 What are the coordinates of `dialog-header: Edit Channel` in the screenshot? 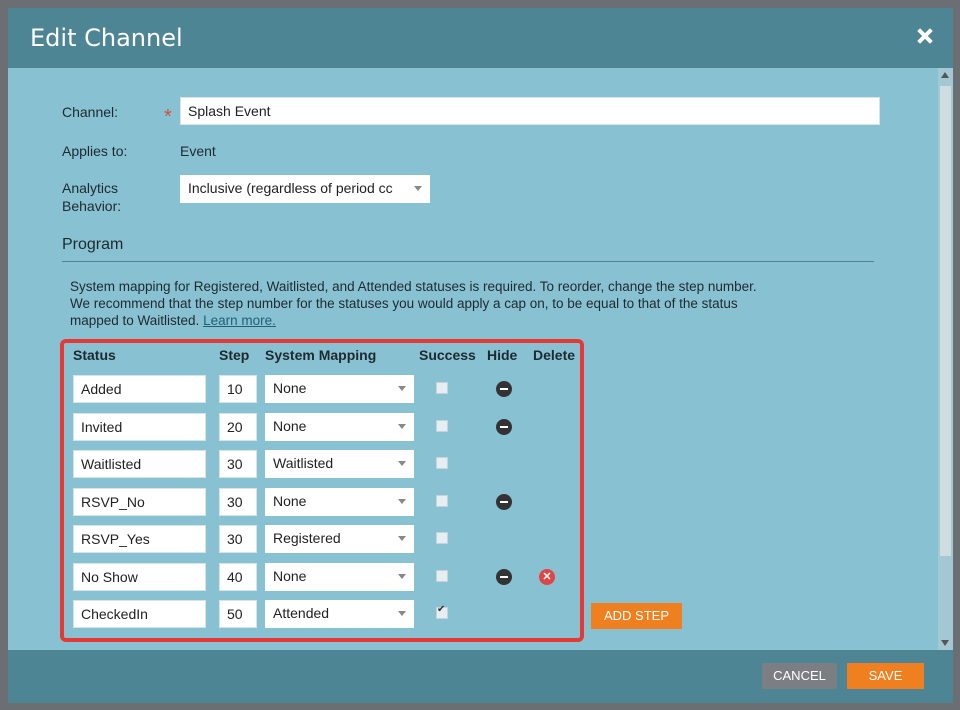 It's located at (480, 38).